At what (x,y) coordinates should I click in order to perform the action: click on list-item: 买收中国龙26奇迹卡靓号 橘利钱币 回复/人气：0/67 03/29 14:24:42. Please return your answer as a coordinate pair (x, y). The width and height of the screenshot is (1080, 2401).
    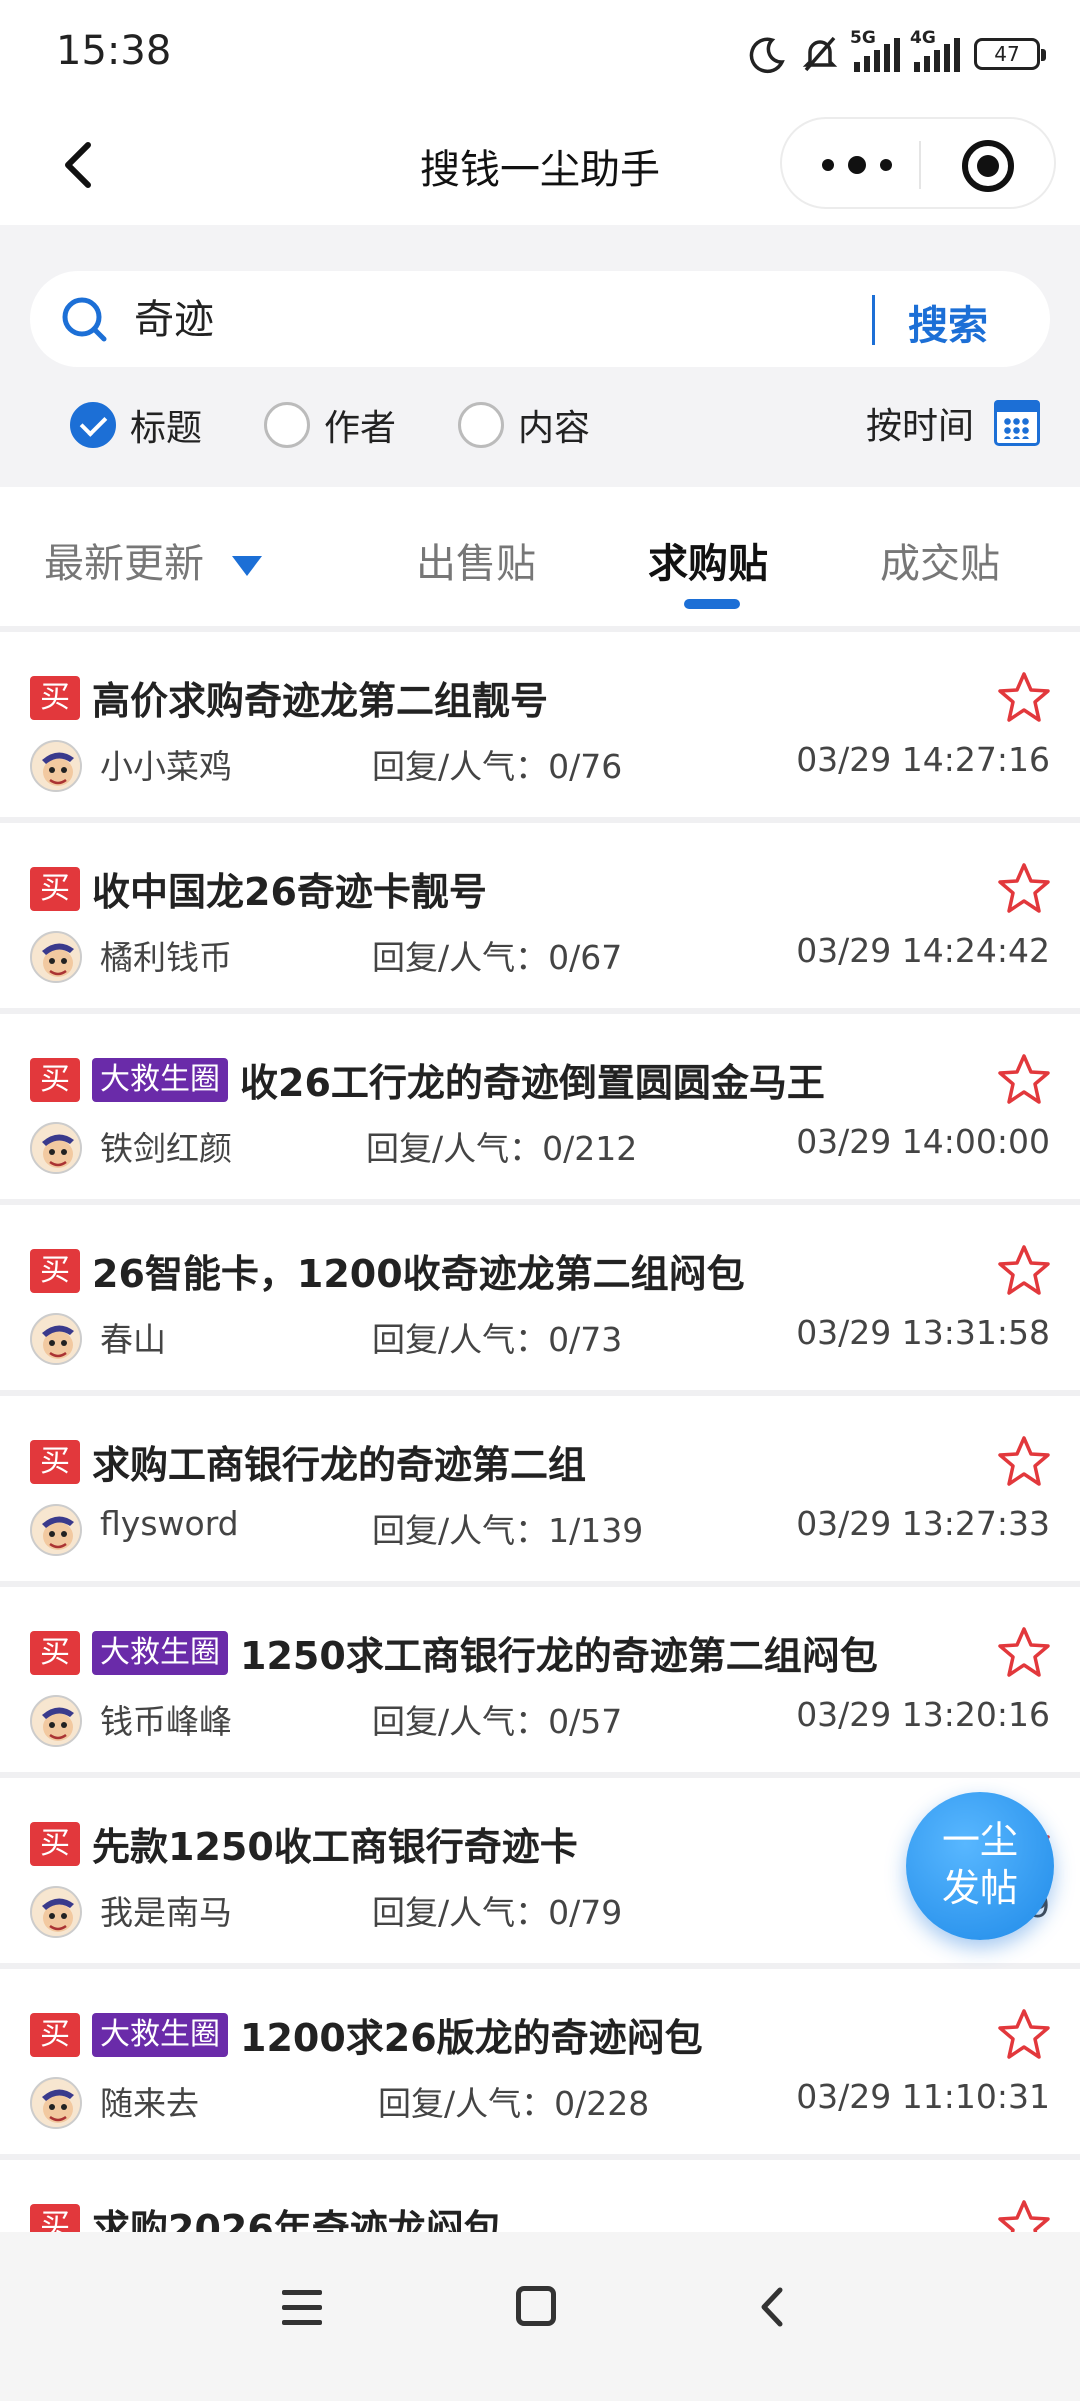
    Looking at the image, I should click on (540, 915).